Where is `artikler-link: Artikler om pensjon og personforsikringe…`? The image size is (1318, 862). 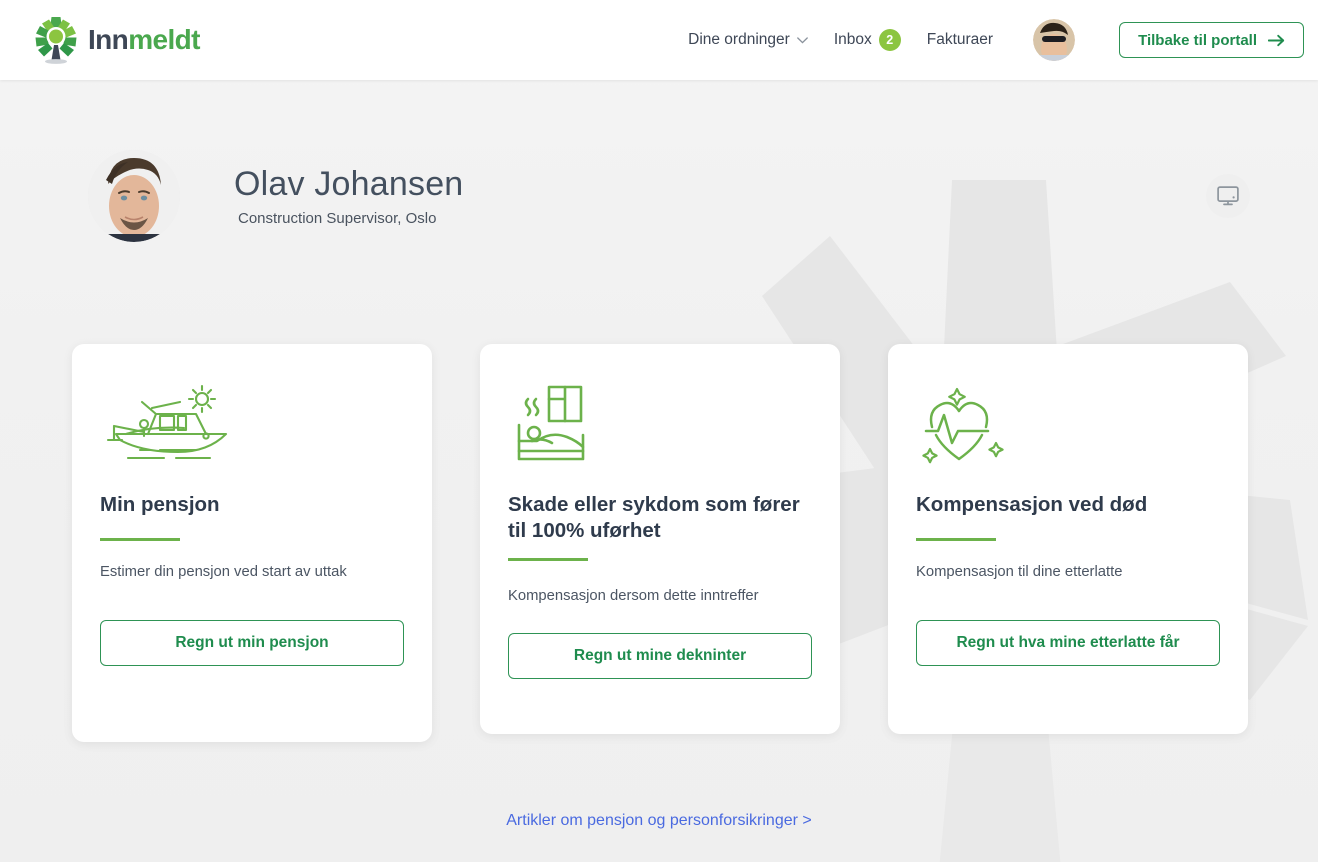
artikler-link: Artikler om pensjon og personforsikringe… is located at coordinates (658, 820).